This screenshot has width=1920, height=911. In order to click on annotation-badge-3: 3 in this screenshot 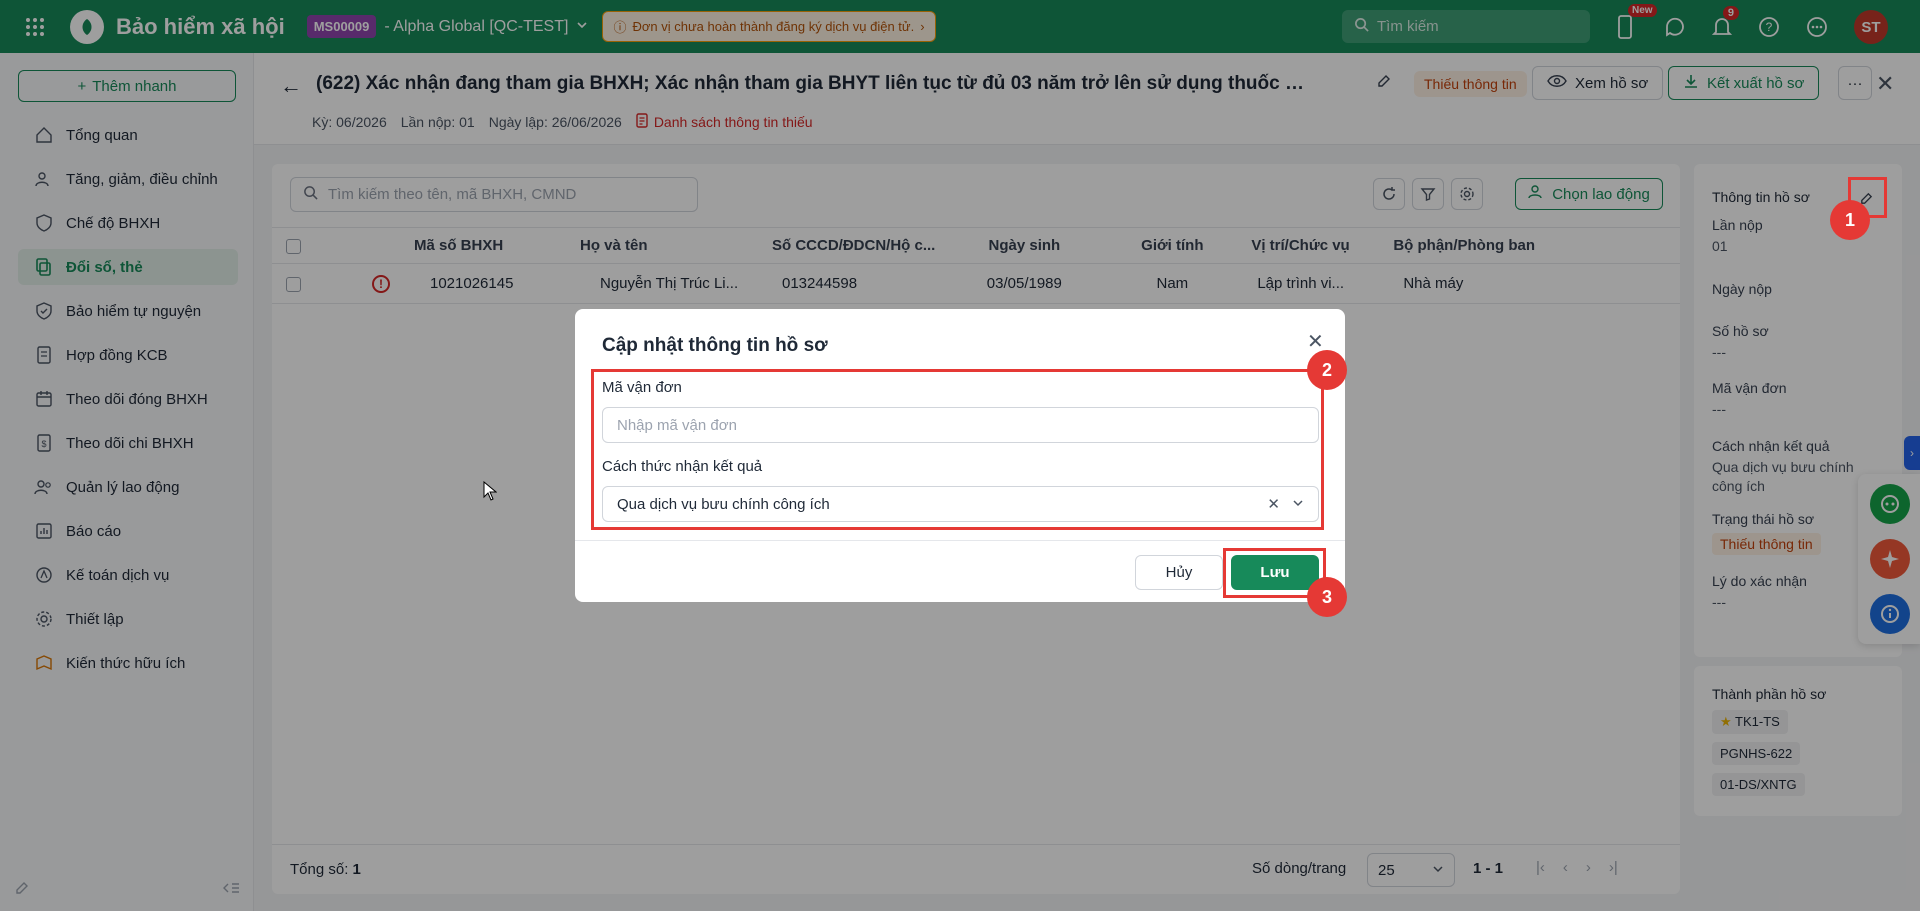, I will do `click(1327, 597)`.